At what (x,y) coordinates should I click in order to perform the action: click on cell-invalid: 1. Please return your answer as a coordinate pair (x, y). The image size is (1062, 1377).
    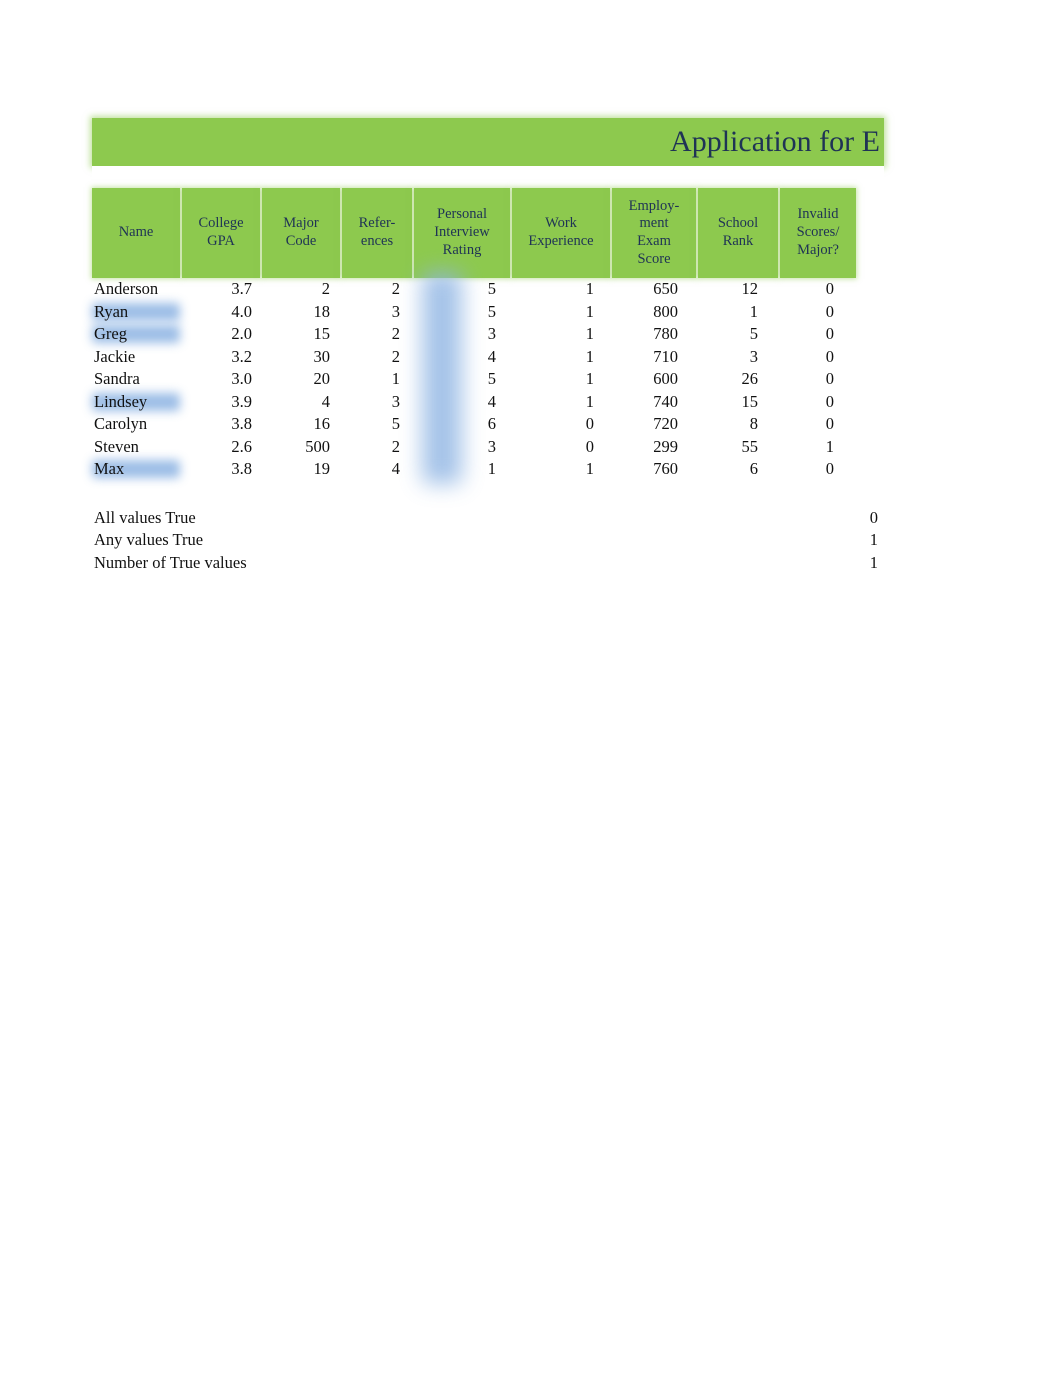
    Looking at the image, I should click on (802, 447).